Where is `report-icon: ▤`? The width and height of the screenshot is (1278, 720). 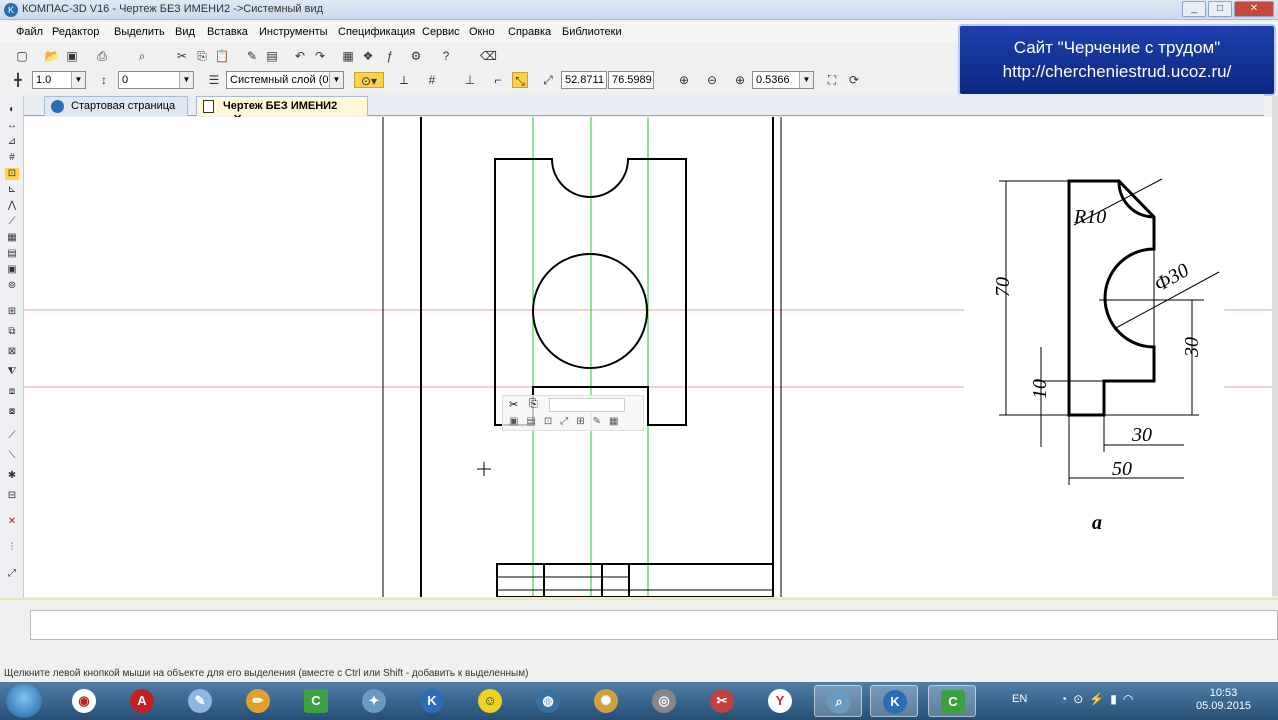
report-icon: ▤ is located at coordinates (12, 254).